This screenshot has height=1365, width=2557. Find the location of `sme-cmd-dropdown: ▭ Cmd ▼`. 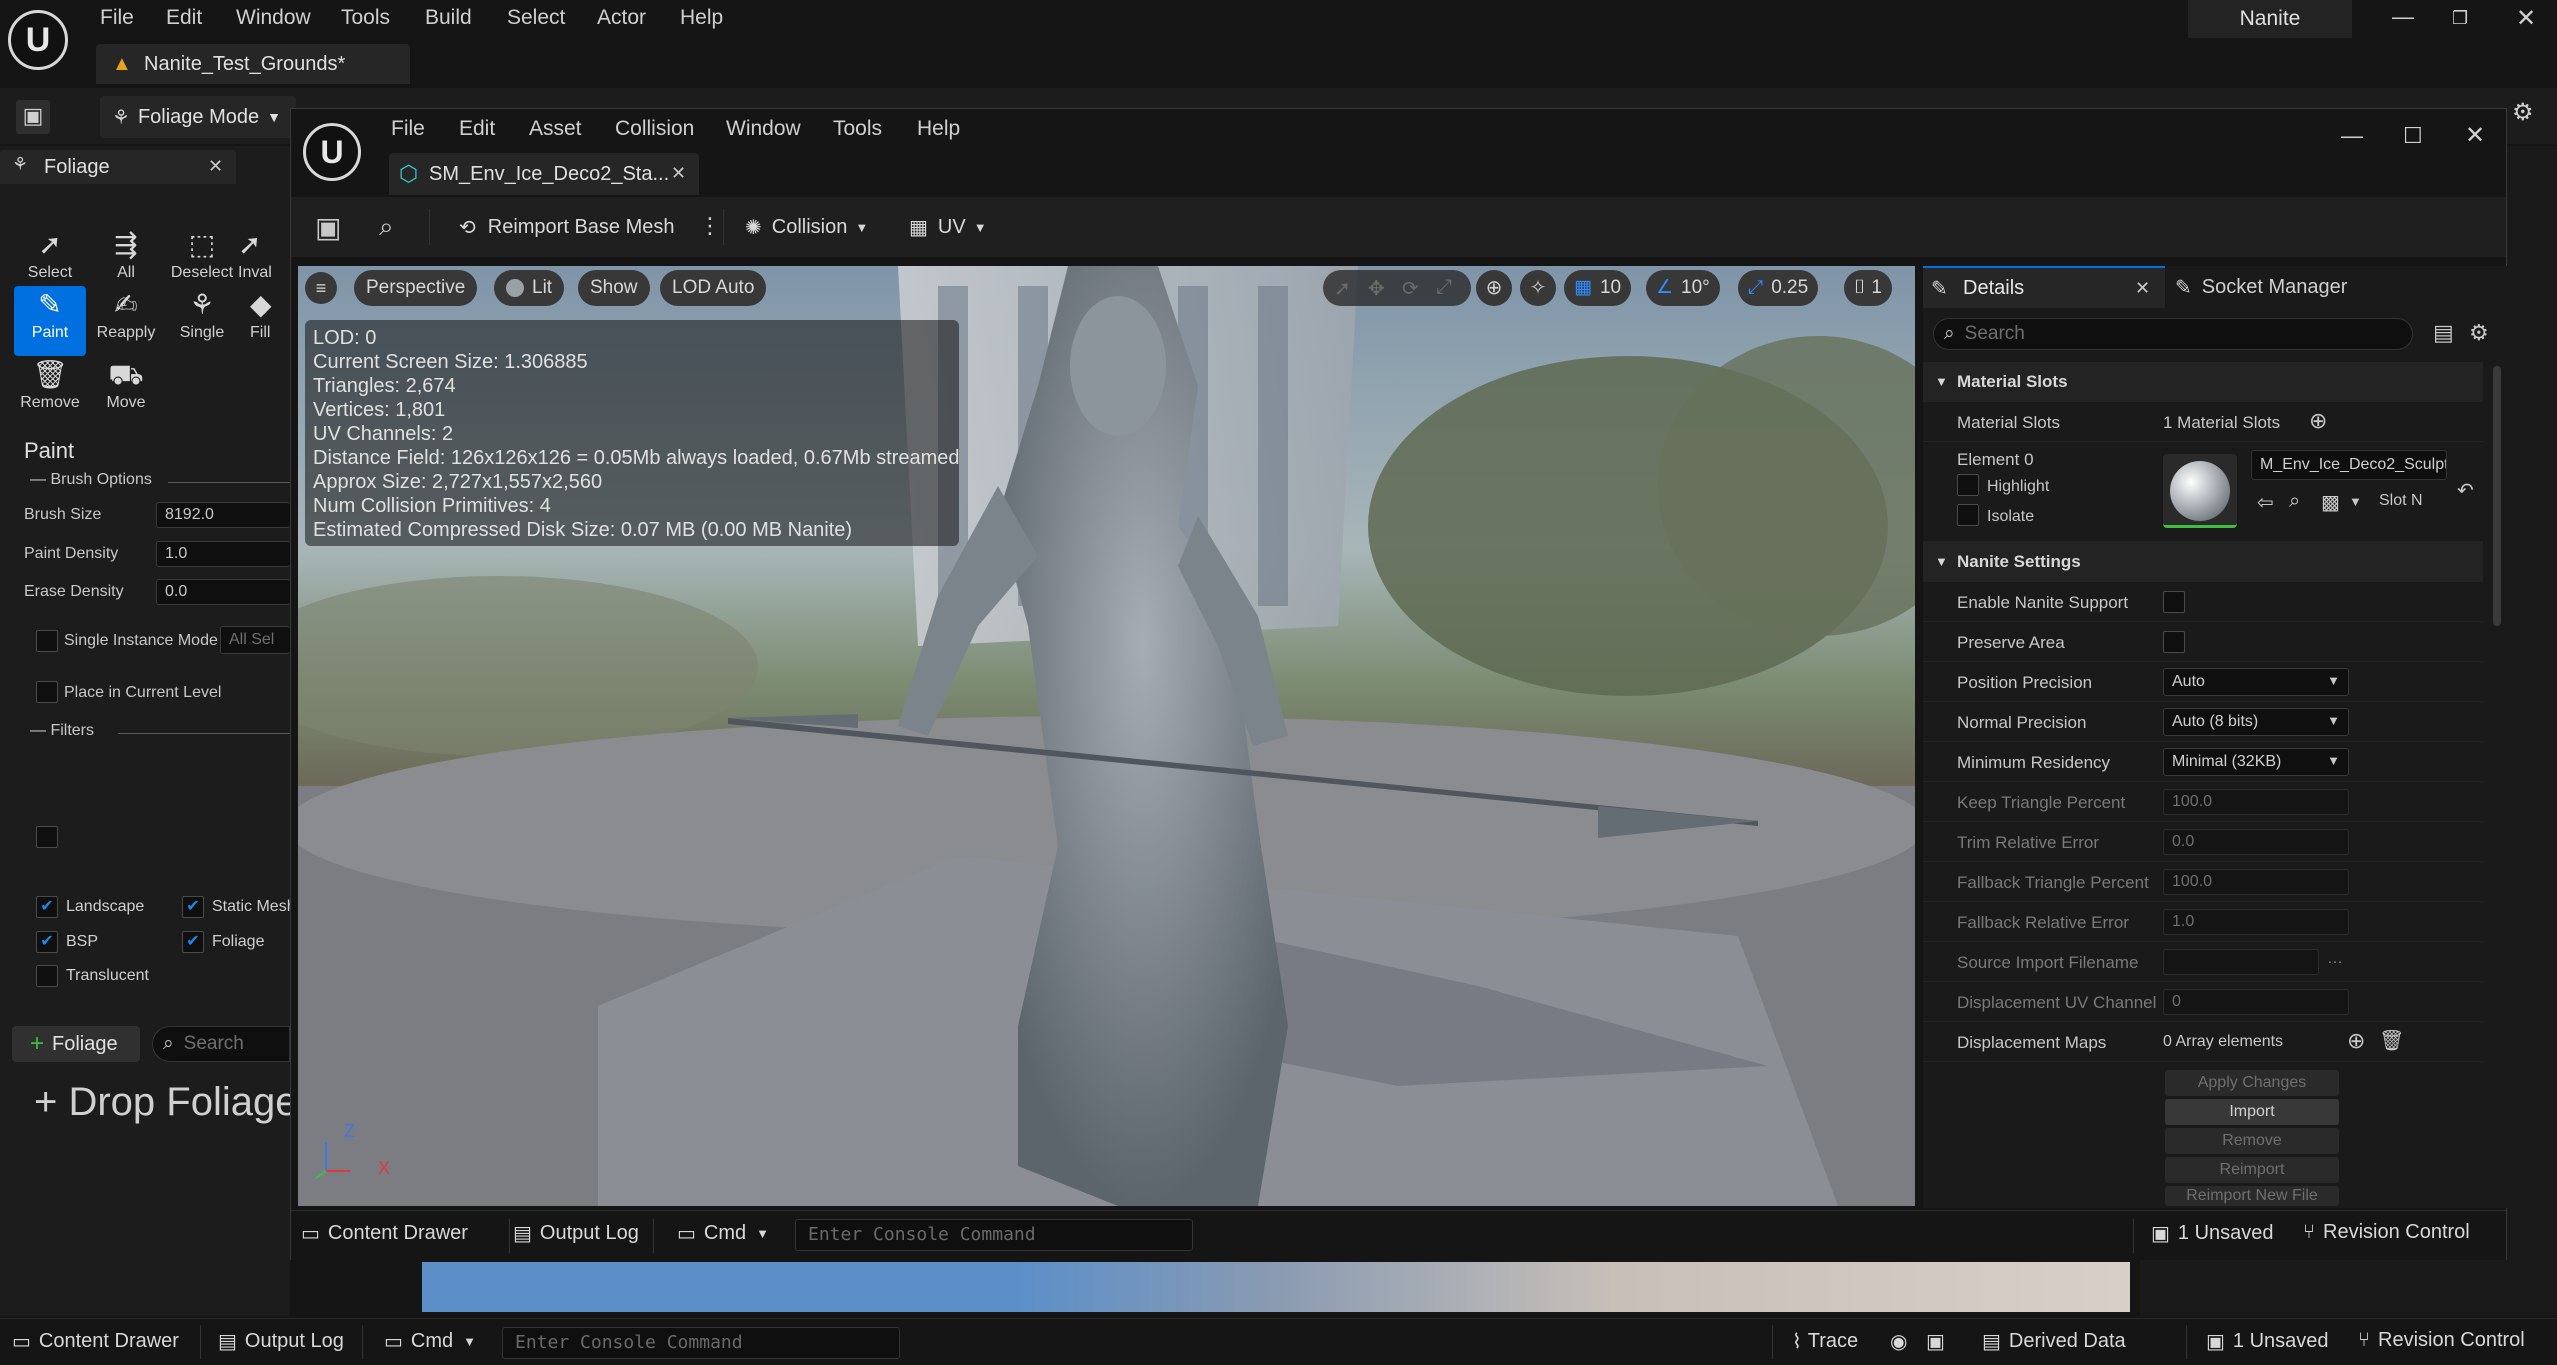

sme-cmd-dropdown: ▭ Cmd ▼ is located at coordinates (723, 1233).